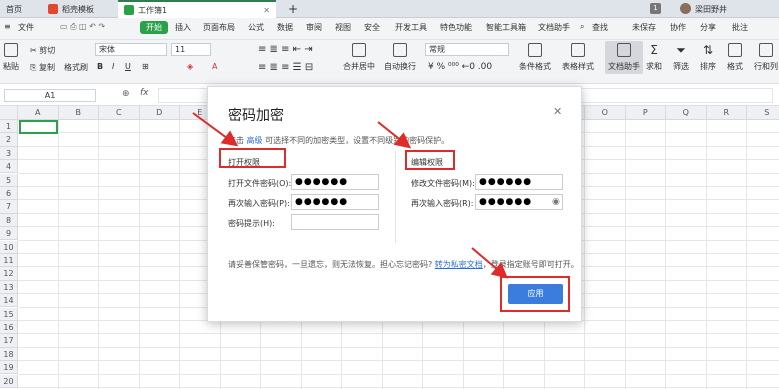 The height and width of the screenshot is (389, 779). Describe the element at coordinates (215, 129) in the screenshot. I see `arrow-open-permission` at that location.